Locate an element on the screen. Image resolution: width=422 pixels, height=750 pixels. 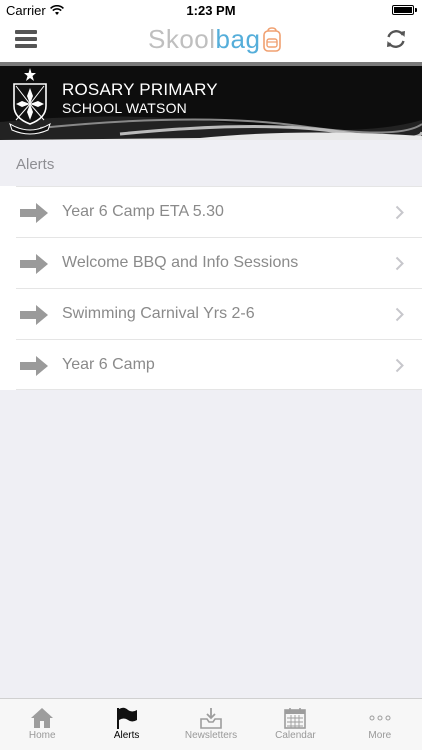
tab-label: Home is located at coordinates (42, 735).